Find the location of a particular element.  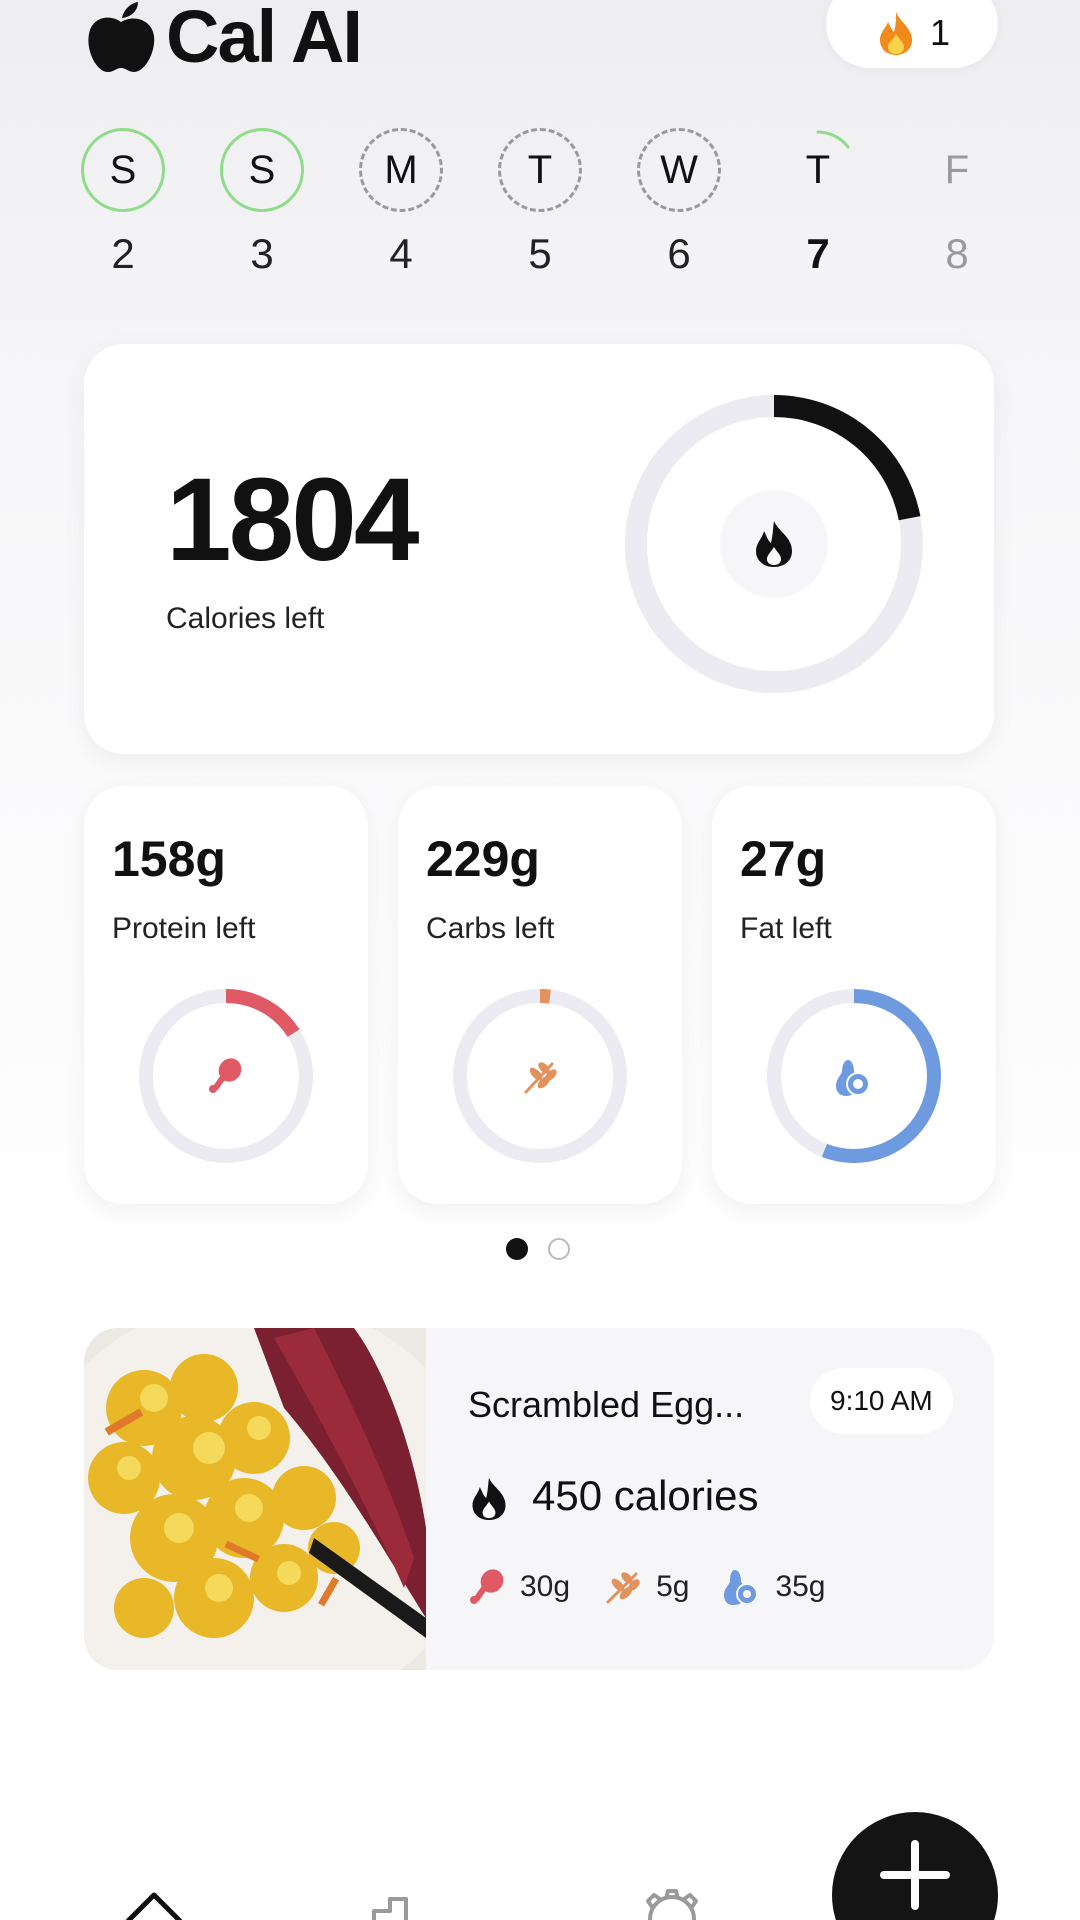

streak-count: 1 is located at coordinates (940, 32).